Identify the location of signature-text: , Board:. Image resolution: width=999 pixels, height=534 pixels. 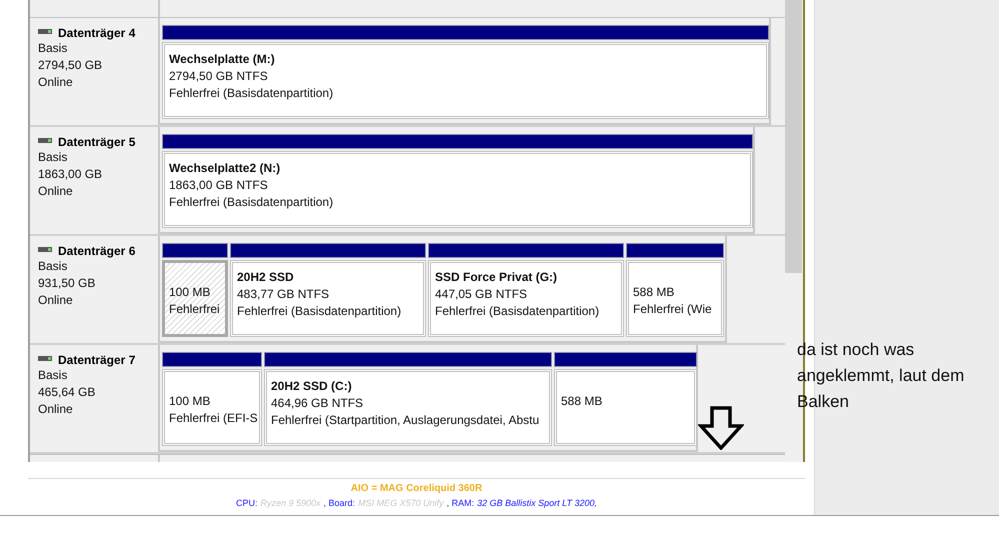
(340, 503).